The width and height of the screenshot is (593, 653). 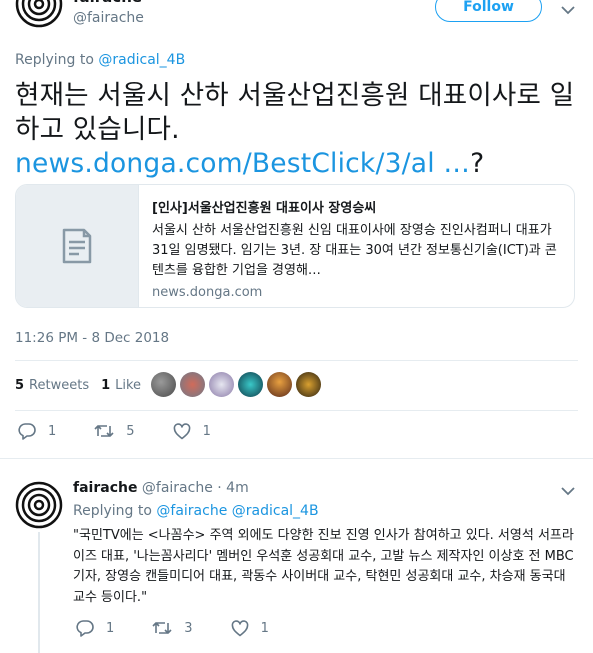 I want to click on tweet-actions: 1 5 1, so click(x=133, y=431).